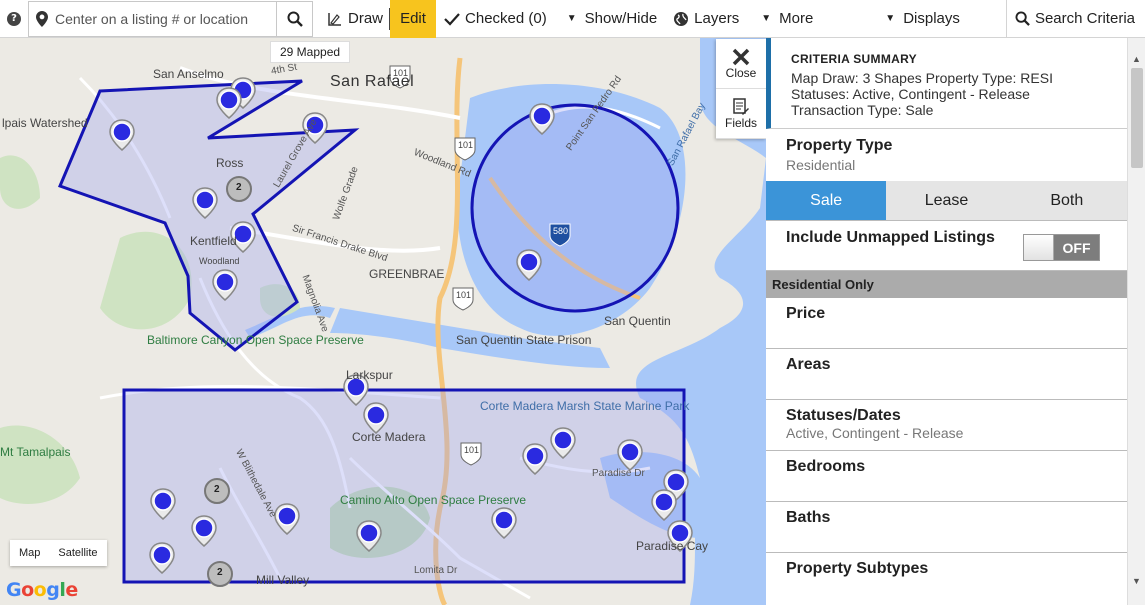  What do you see at coordinates (255, 340) in the screenshot?
I see `place-label: Baltimore Canyon Open Space Preserve` at bounding box center [255, 340].